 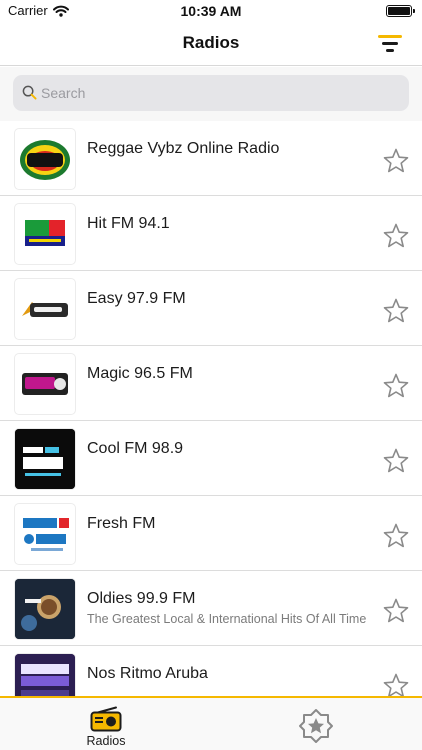 What do you see at coordinates (400, 11) in the screenshot?
I see `battery-icon` at bounding box center [400, 11].